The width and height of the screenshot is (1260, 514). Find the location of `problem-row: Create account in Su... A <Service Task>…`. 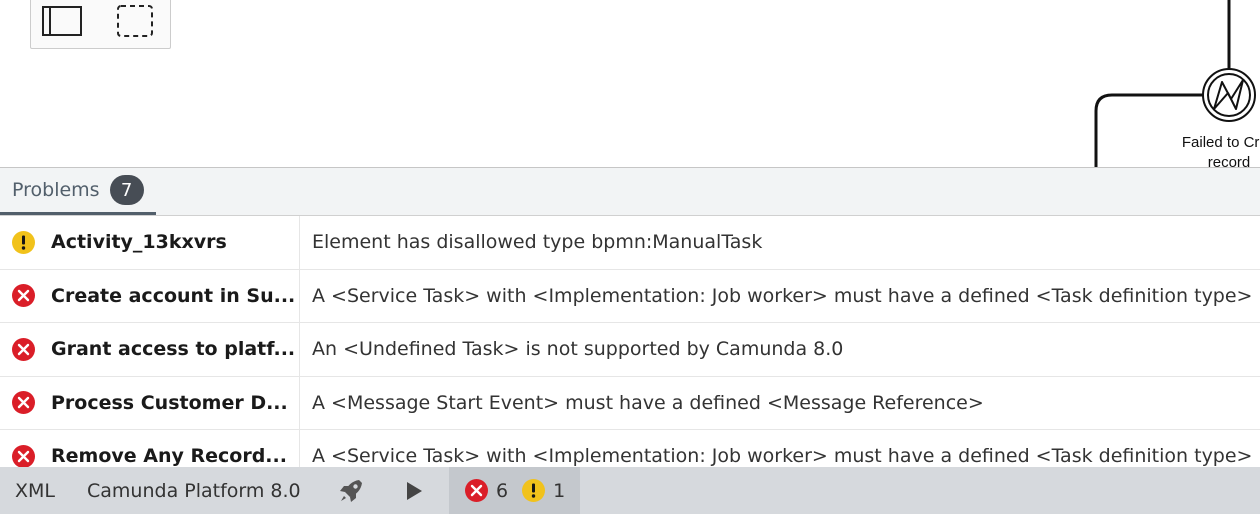

problem-row: Create account in Su... A <Service Task>… is located at coordinates (630, 296).